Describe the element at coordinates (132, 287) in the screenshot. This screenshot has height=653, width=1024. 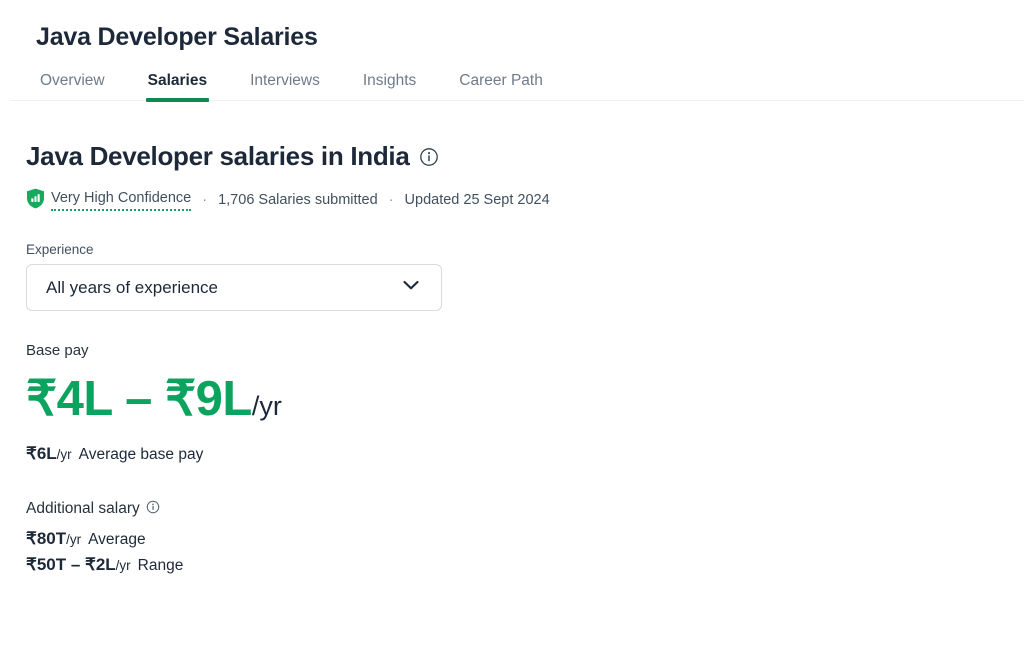
I see `experience-select-value: All years of experience` at that location.